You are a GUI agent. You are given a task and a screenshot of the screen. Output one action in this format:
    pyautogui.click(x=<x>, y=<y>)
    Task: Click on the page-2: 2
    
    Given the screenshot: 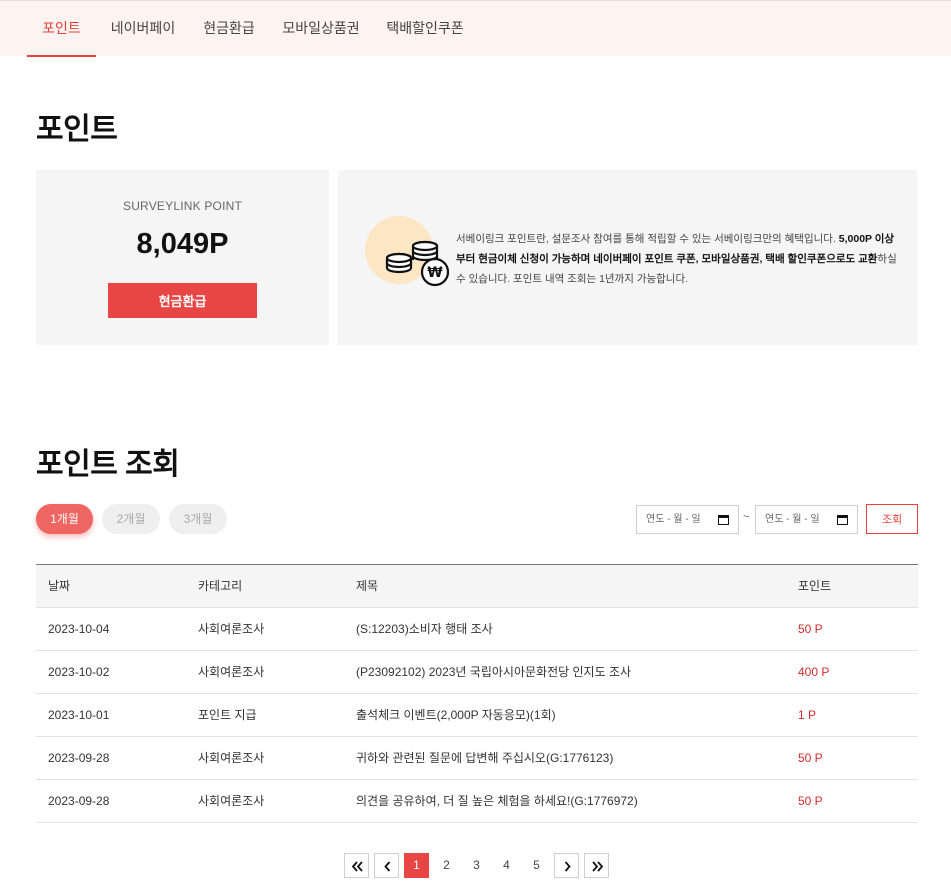 What is the action you would take?
    pyautogui.click(x=446, y=865)
    